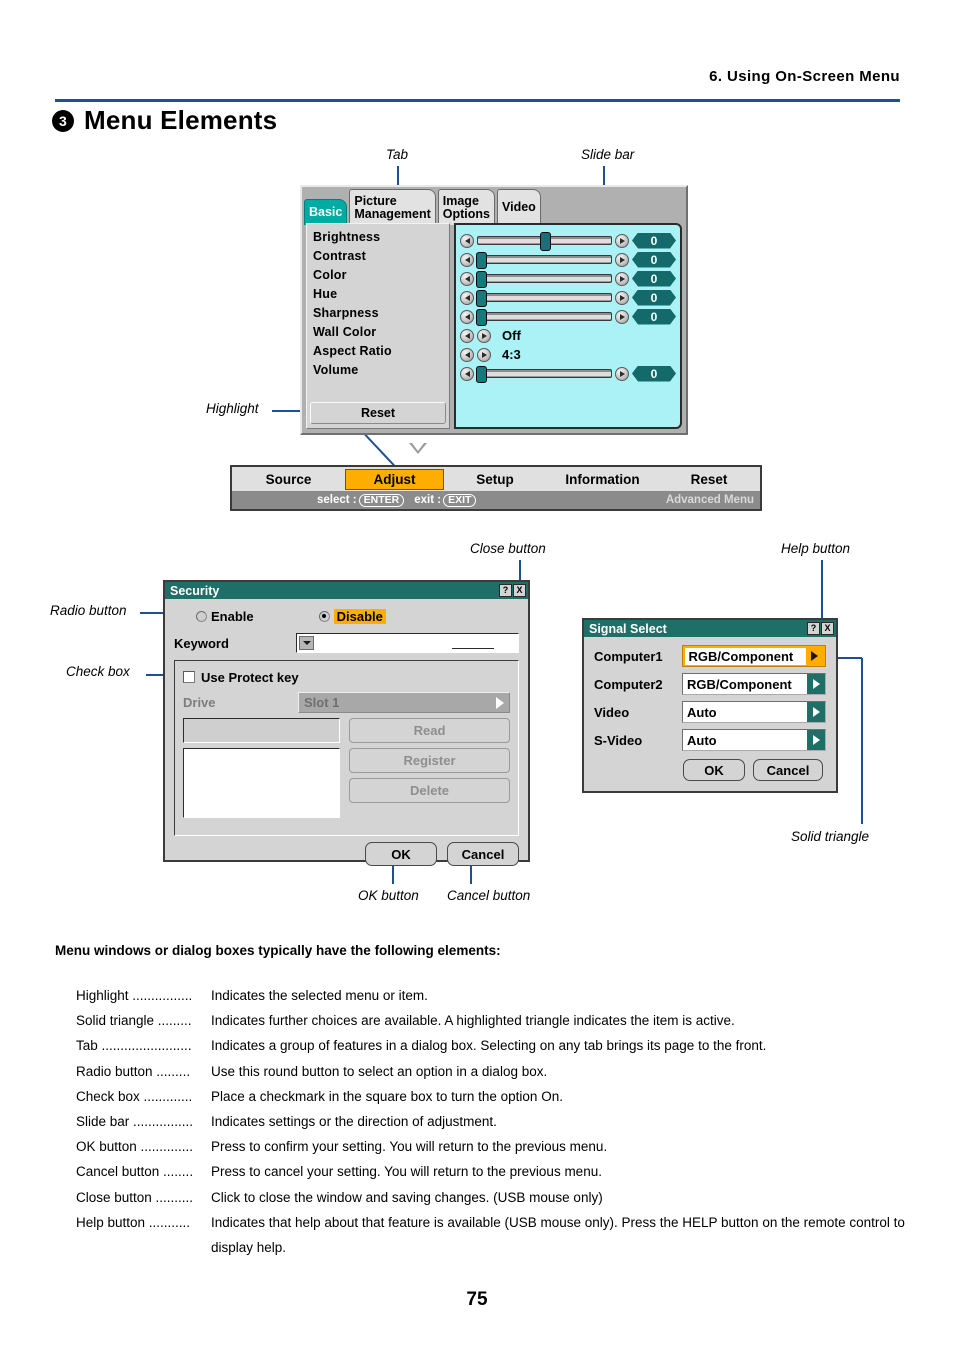  I want to click on contrast-decrement-icon, so click(467, 259).